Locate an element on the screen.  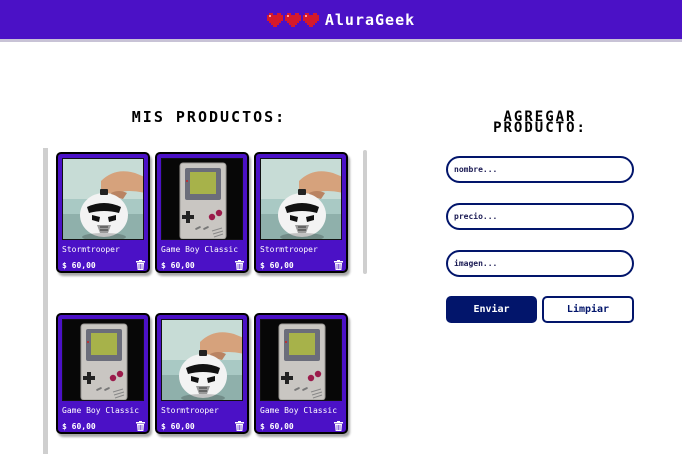
scrollbar-track is located at coordinates (45, 301).